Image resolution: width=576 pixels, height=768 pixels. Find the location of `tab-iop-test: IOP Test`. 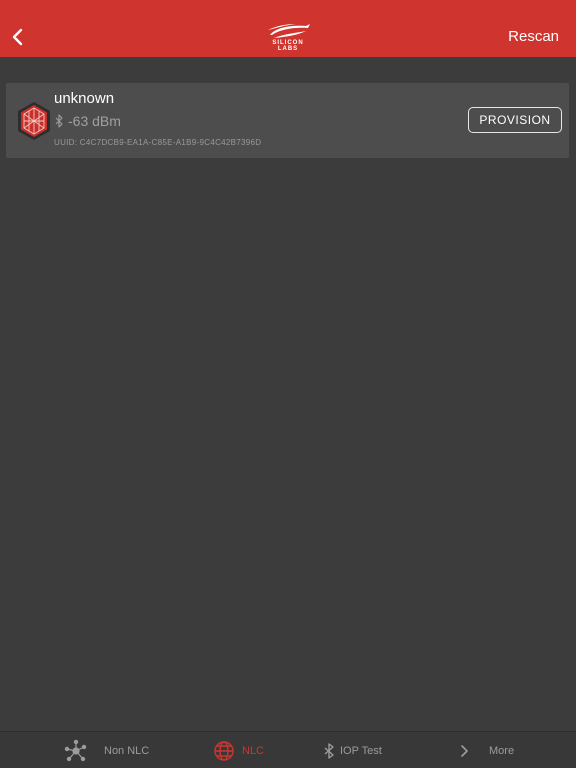

tab-iop-test: IOP Test is located at coordinates (352, 750).